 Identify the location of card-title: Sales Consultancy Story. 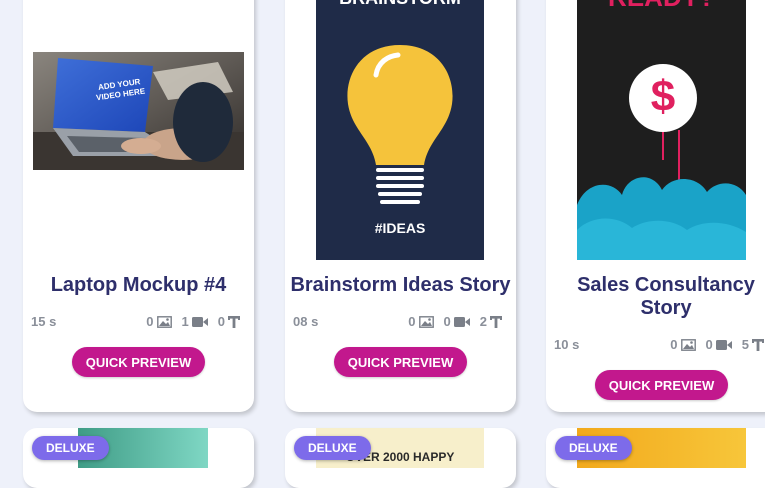
(666, 296).